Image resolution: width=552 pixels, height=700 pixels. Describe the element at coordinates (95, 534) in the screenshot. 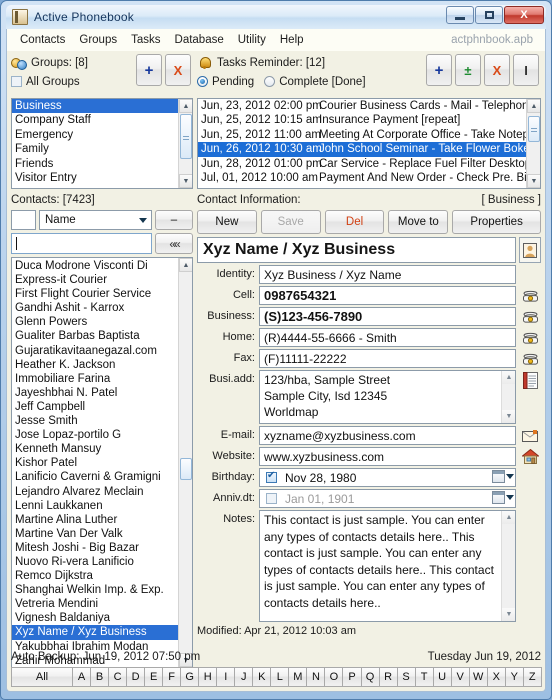

I see `contact-list-item: Martine Van Der Valk` at that location.